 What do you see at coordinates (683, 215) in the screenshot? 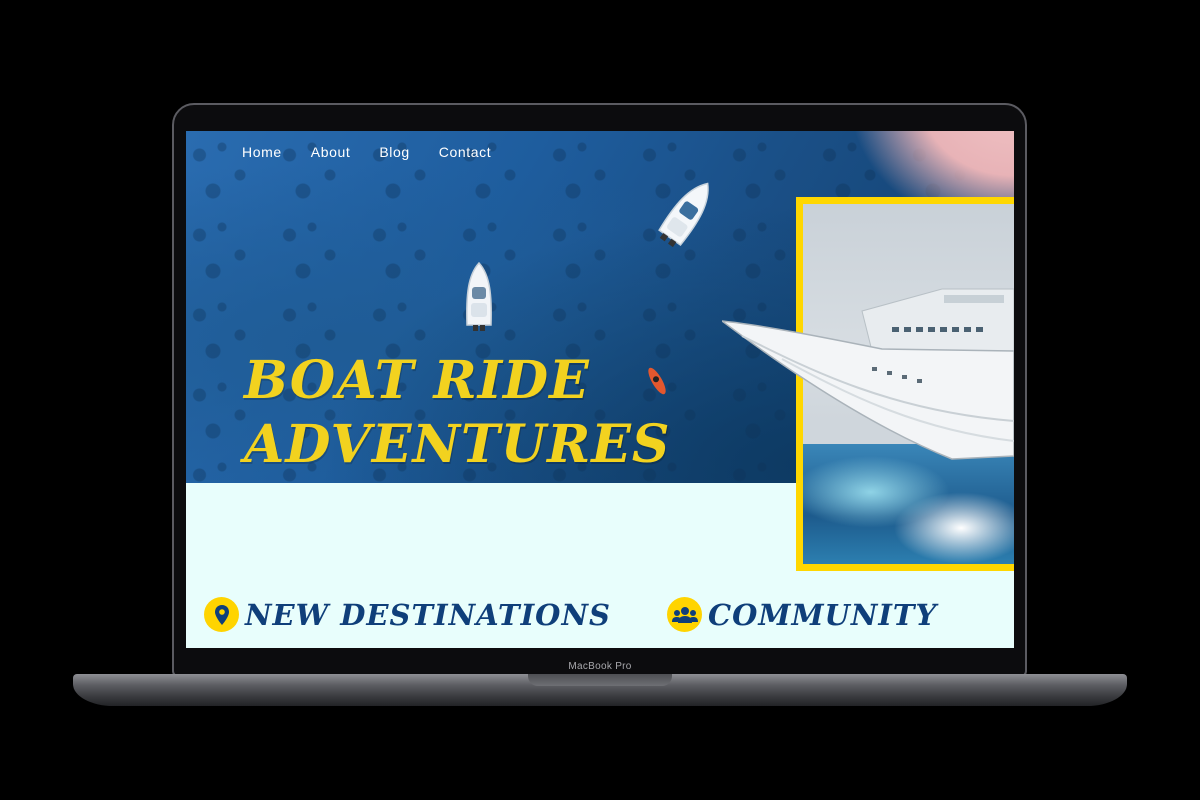
I see `speedboat-image` at bounding box center [683, 215].